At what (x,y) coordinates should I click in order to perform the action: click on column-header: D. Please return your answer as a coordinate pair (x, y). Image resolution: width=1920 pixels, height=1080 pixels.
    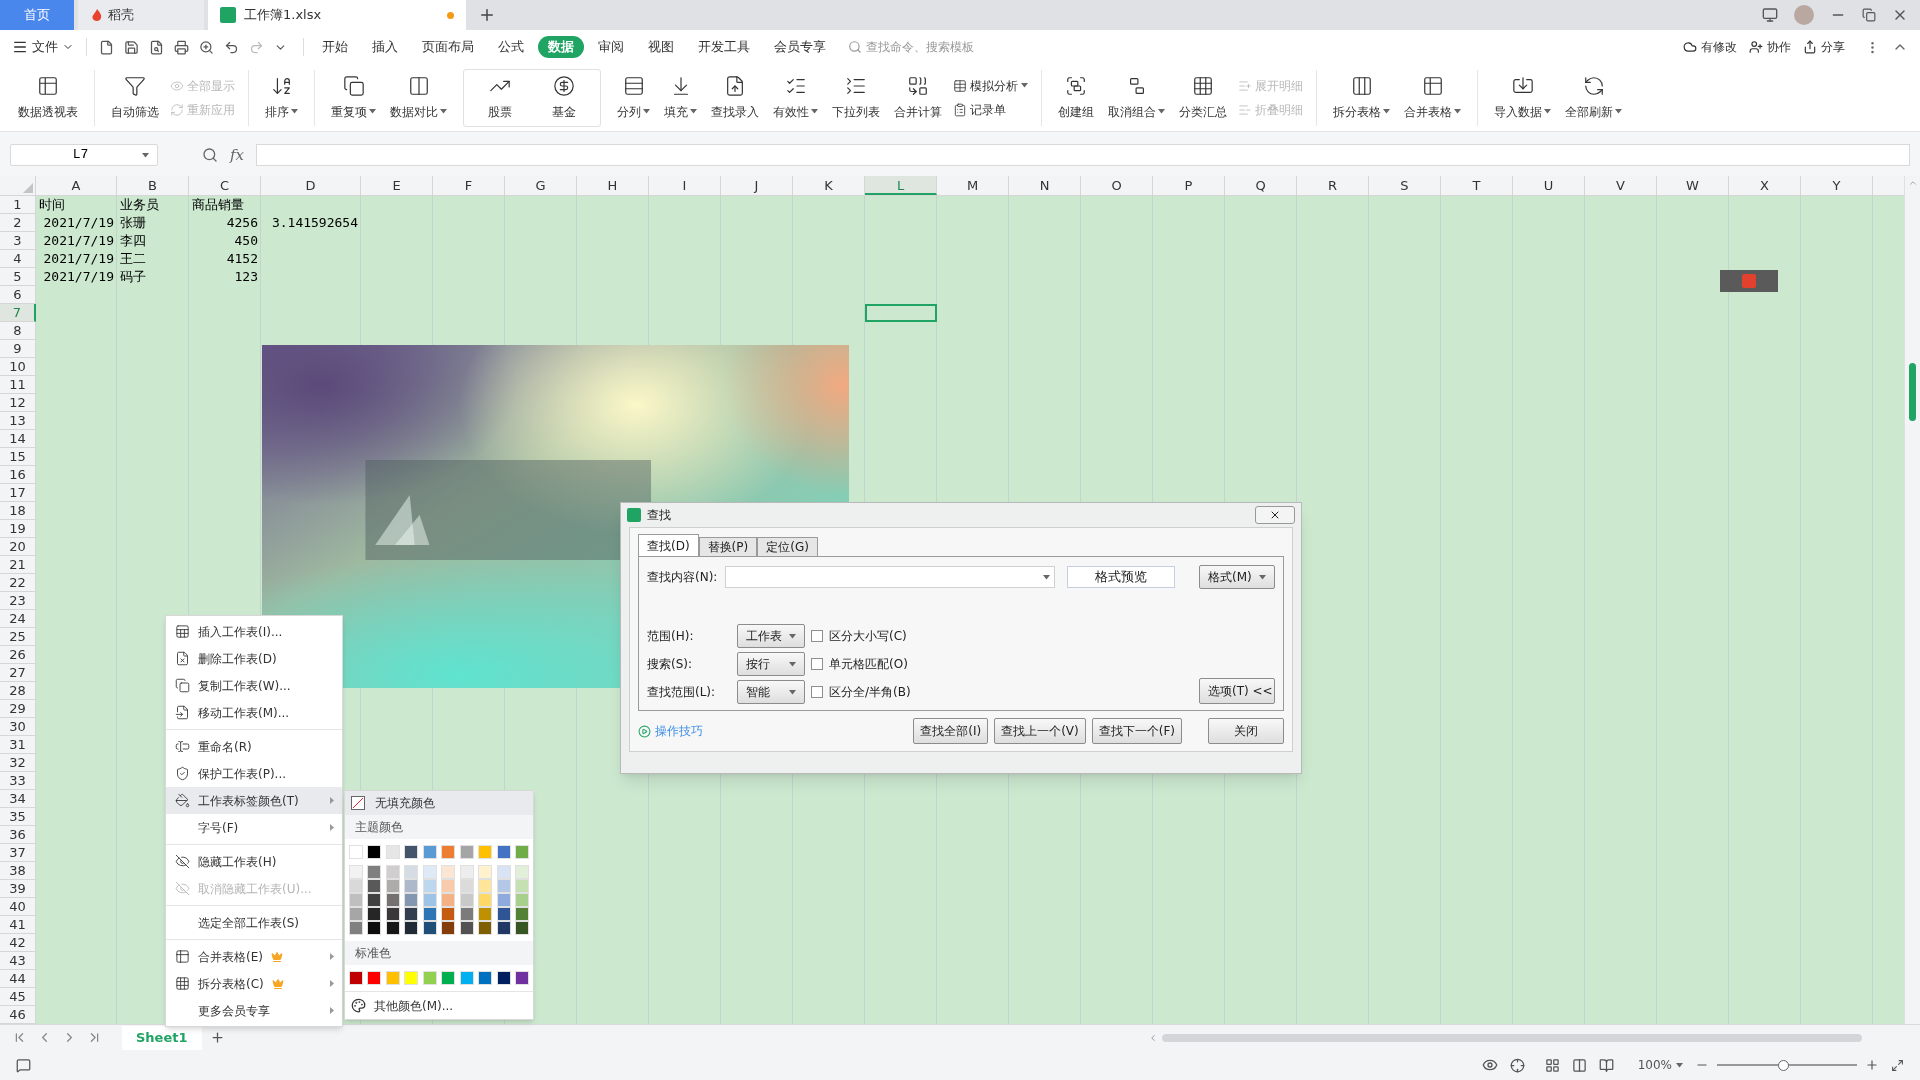
    Looking at the image, I should click on (311, 185).